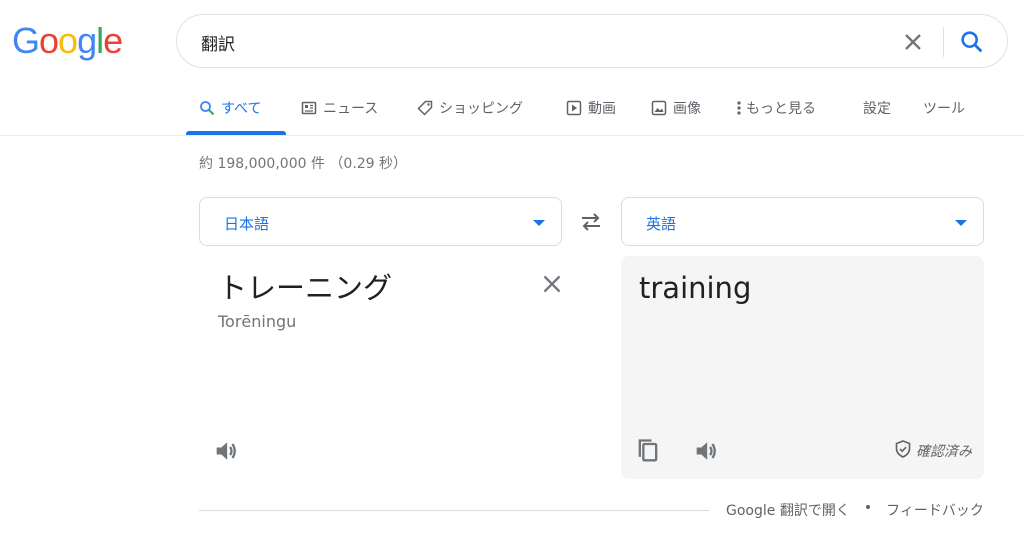 Image resolution: width=1024 pixels, height=548 pixels. Describe the element at coordinates (913, 42) in the screenshot. I see `close-icon` at that location.